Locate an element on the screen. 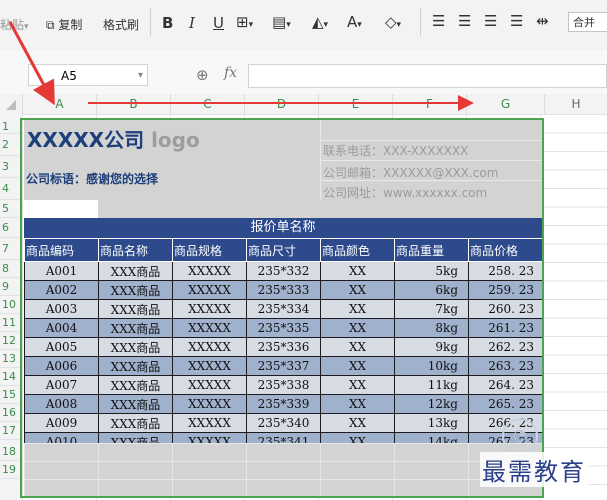  row-header-11: 11 is located at coordinates (11, 323).